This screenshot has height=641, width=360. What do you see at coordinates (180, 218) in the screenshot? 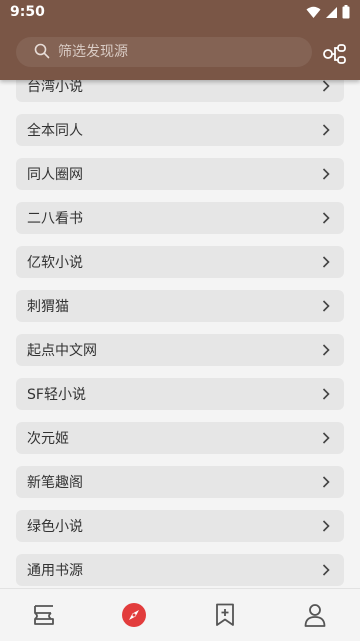
I see `list-item: 二八看书` at bounding box center [180, 218].